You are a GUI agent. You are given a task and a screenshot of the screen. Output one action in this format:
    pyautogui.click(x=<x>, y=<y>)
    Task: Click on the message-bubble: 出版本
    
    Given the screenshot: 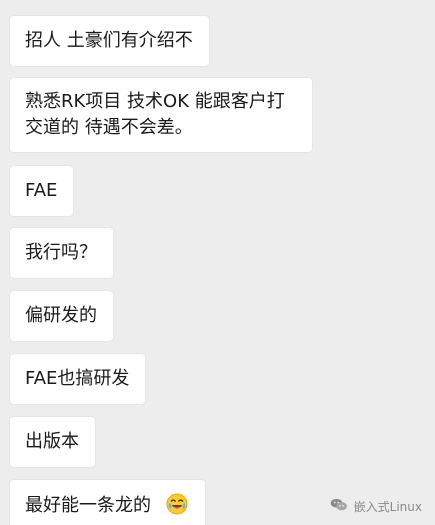 What is the action you would take?
    pyautogui.click(x=52, y=442)
    